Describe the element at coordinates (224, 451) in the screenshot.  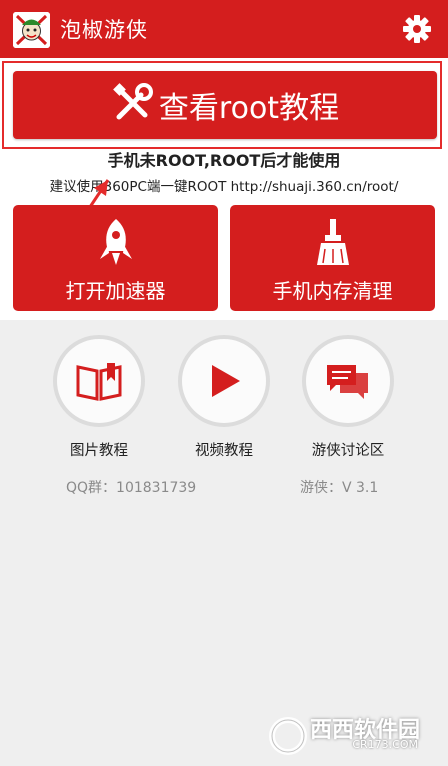
I see `video-tutorial-label: 视频教程` at that location.